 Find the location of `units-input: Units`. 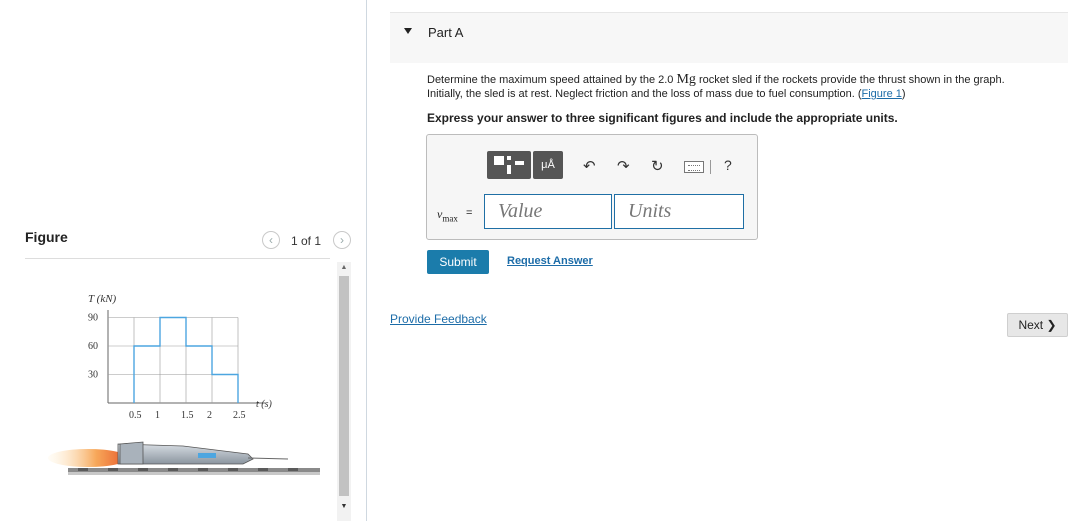

units-input: Units is located at coordinates (679, 211).